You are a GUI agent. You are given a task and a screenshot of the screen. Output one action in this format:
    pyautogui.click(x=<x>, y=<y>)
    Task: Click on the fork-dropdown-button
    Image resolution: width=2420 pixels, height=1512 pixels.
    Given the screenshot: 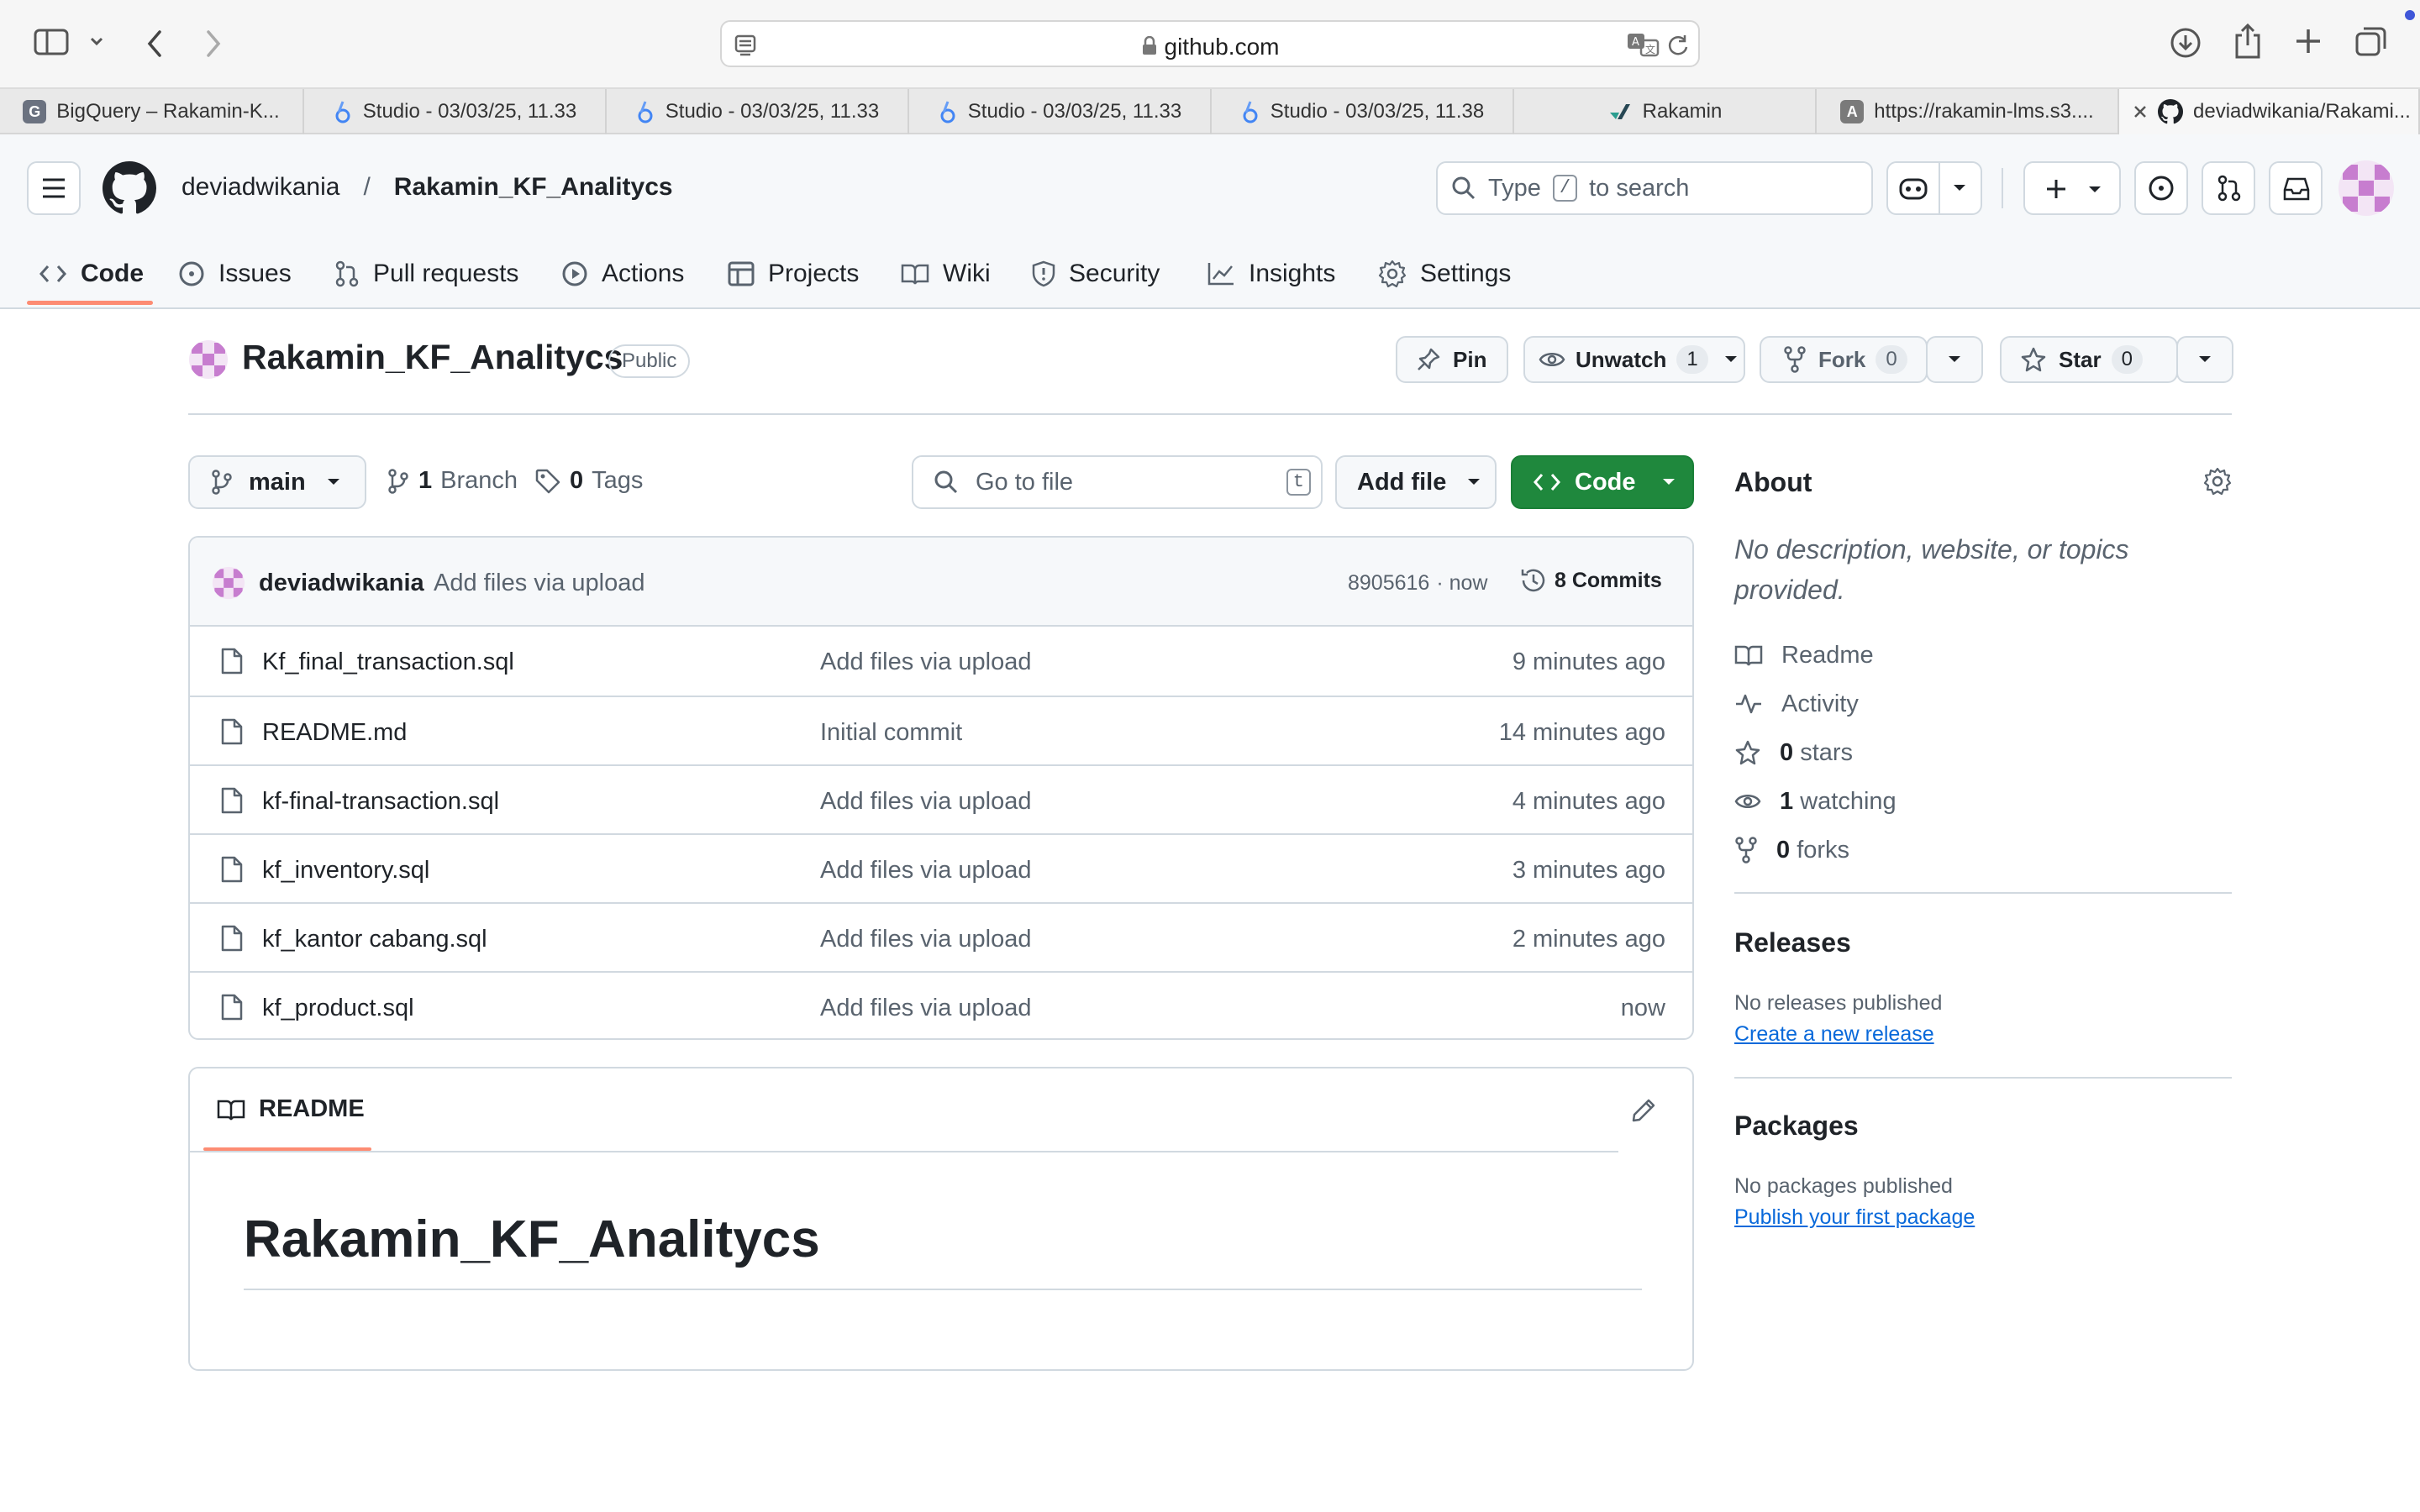 What is the action you would take?
    pyautogui.click(x=1954, y=359)
    